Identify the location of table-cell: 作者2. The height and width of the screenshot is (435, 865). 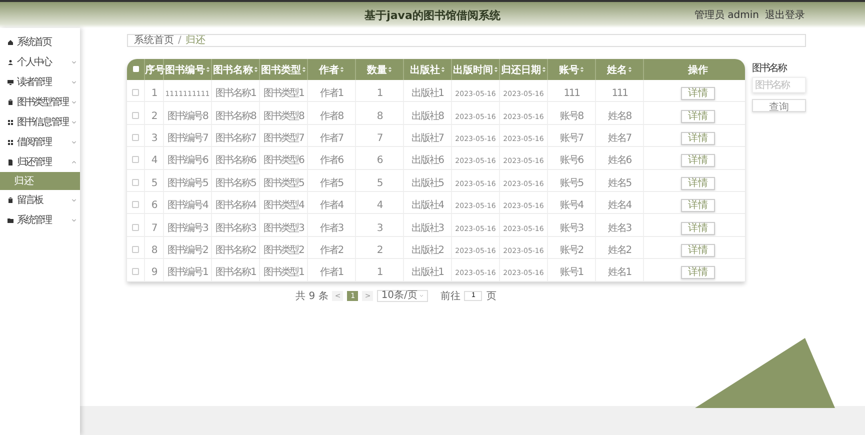
(331, 250).